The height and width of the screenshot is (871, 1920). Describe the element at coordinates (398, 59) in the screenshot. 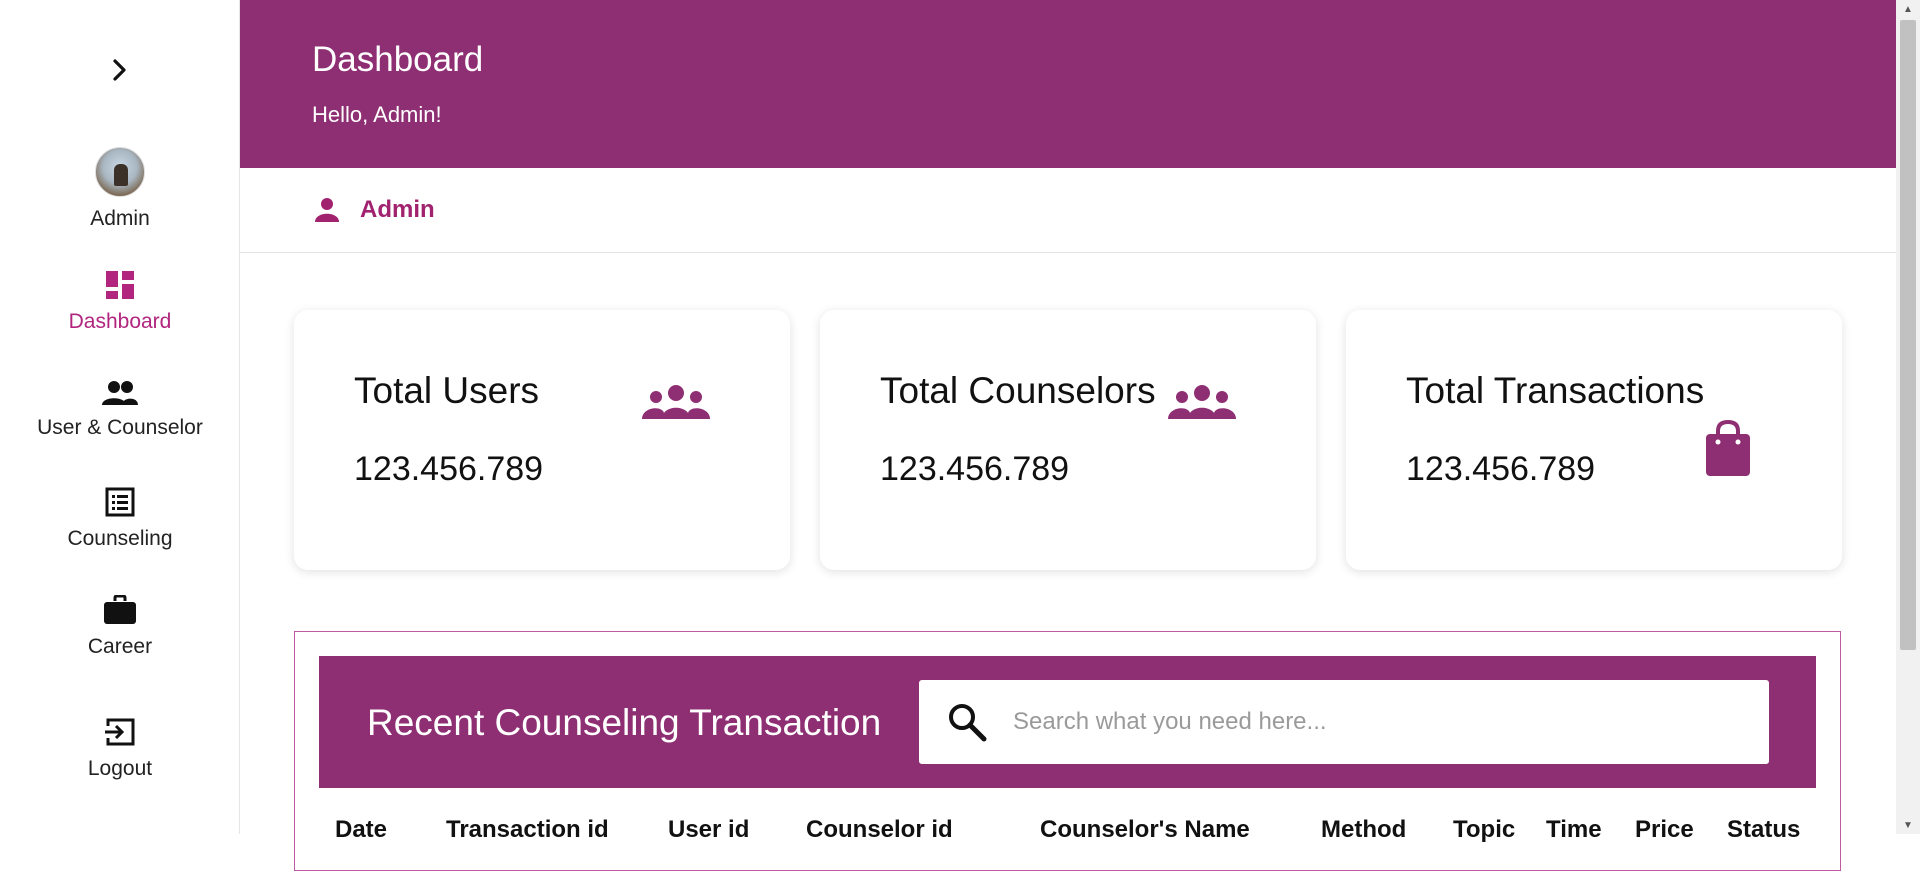

I see `page-title: Dashboard` at that location.